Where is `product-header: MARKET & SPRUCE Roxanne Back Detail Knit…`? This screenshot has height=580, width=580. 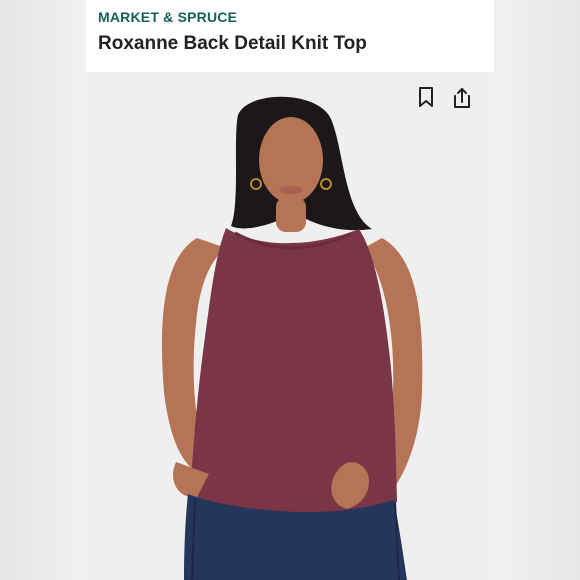 product-header: MARKET & SPRUCE Roxanne Back Detail Knit… is located at coordinates (290, 36).